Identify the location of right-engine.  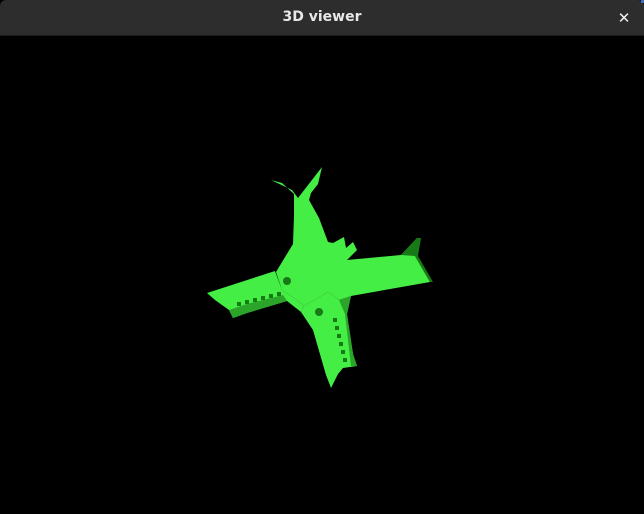
(319, 312).